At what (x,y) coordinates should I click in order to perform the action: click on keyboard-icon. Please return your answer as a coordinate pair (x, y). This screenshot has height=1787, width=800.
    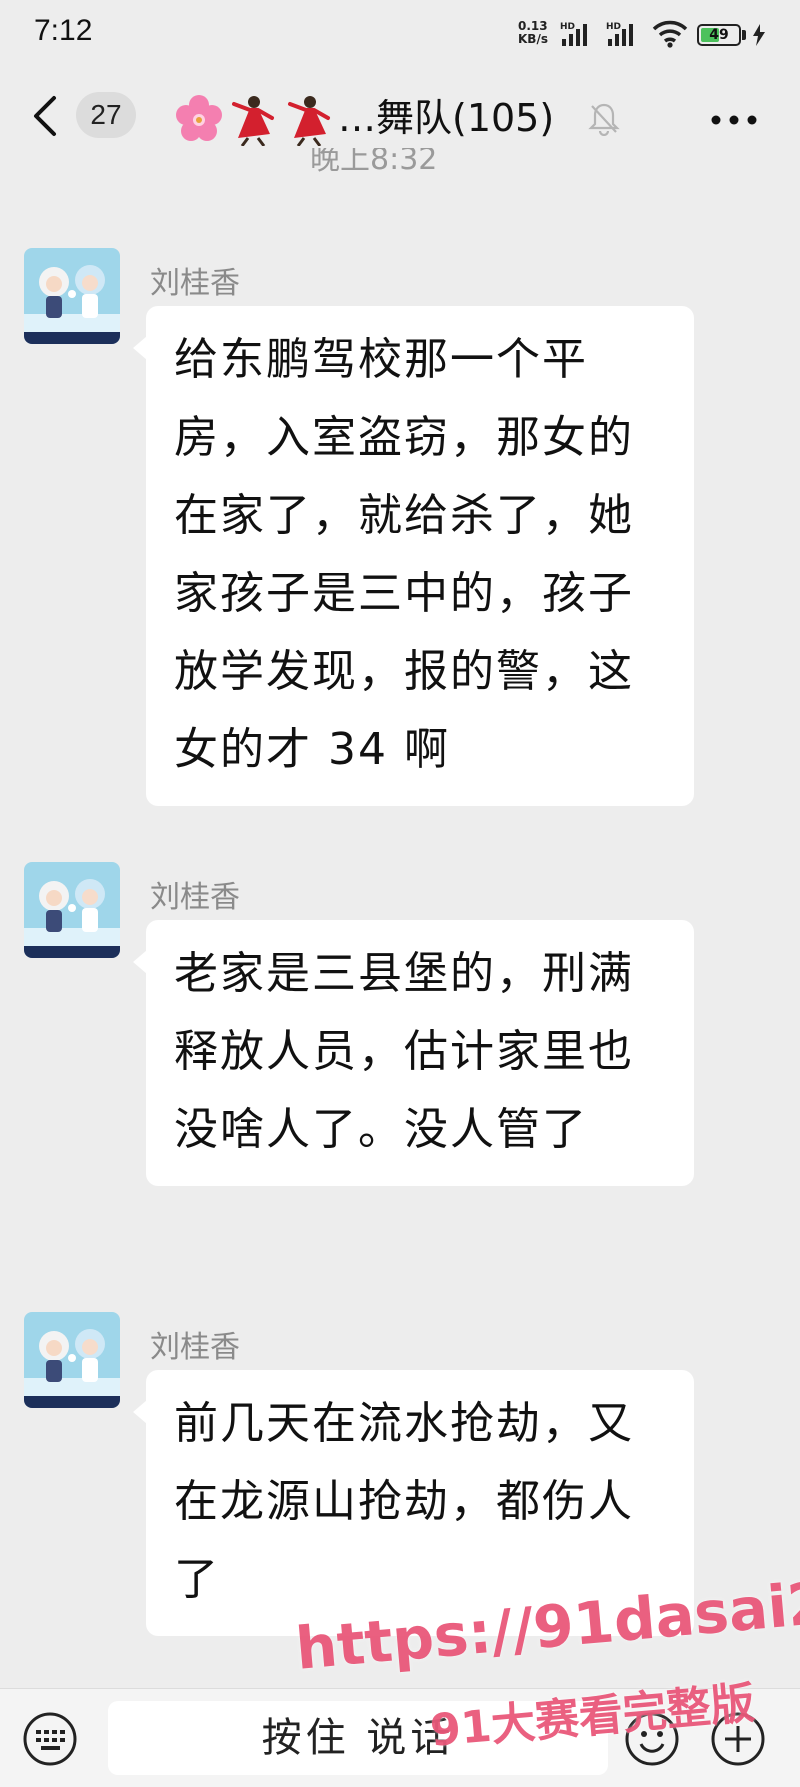
    Looking at the image, I should click on (50, 1739).